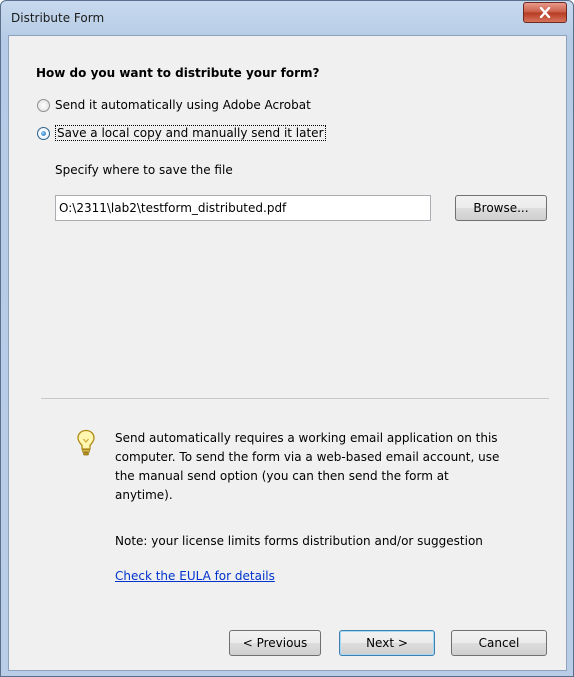 This screenshot has height=677, width=574. What do you see at coordinates (43, 105) in the screenshot?
I see `radio-send-automatically` at bounding box center [43, 105].